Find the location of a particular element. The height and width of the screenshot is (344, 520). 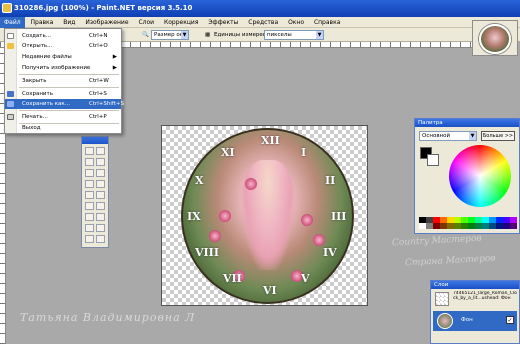

menu-item-new: Создать... Ctrl+N is located at coordinates (63, 36).